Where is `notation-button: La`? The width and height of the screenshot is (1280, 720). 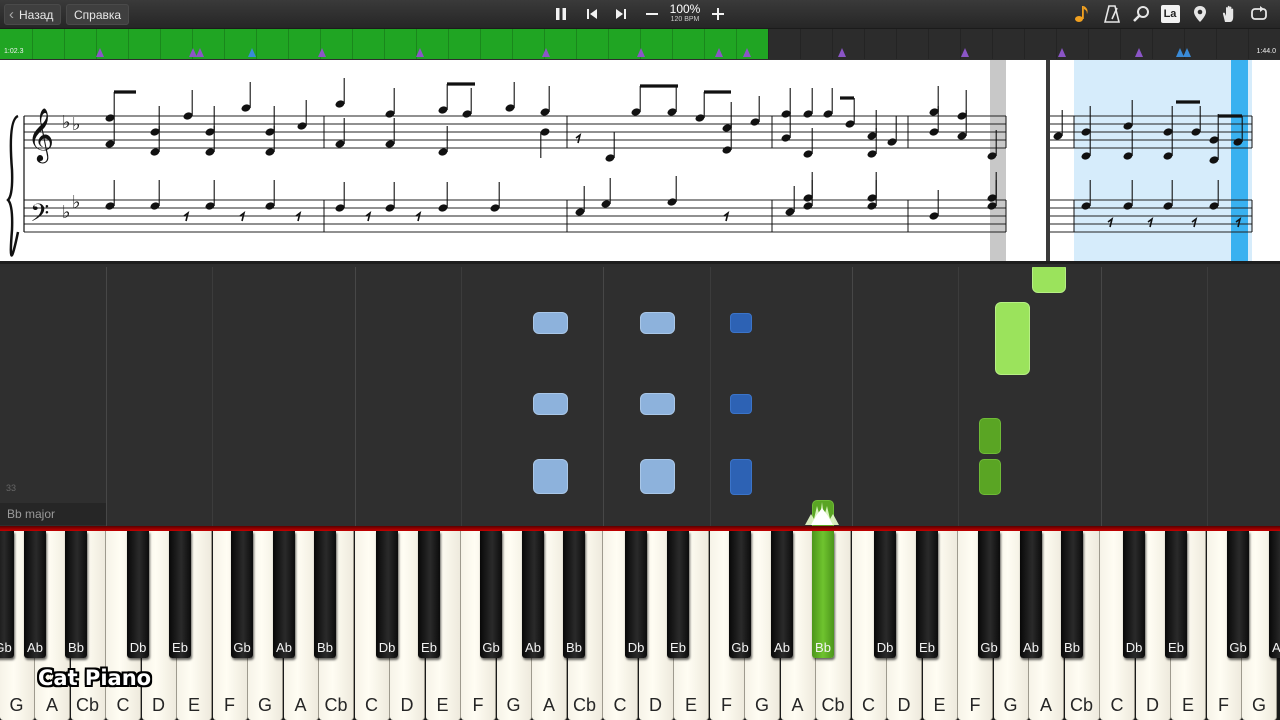 notation-button: La is located at coordinates (1170, 14).